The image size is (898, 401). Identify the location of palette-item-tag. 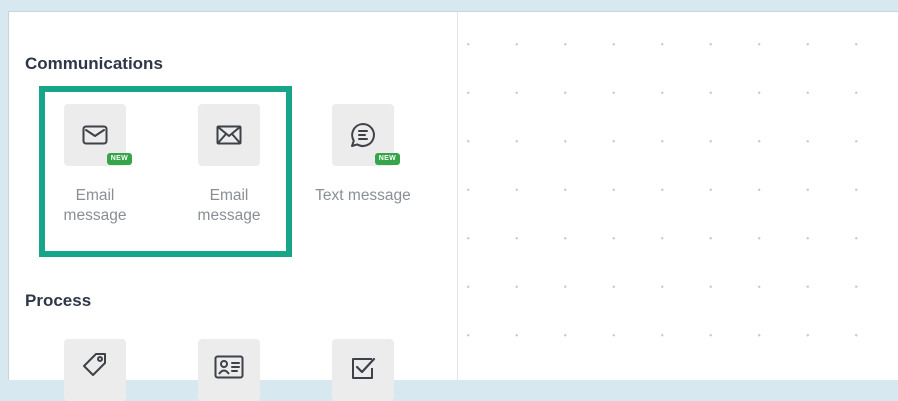
(95, 370).